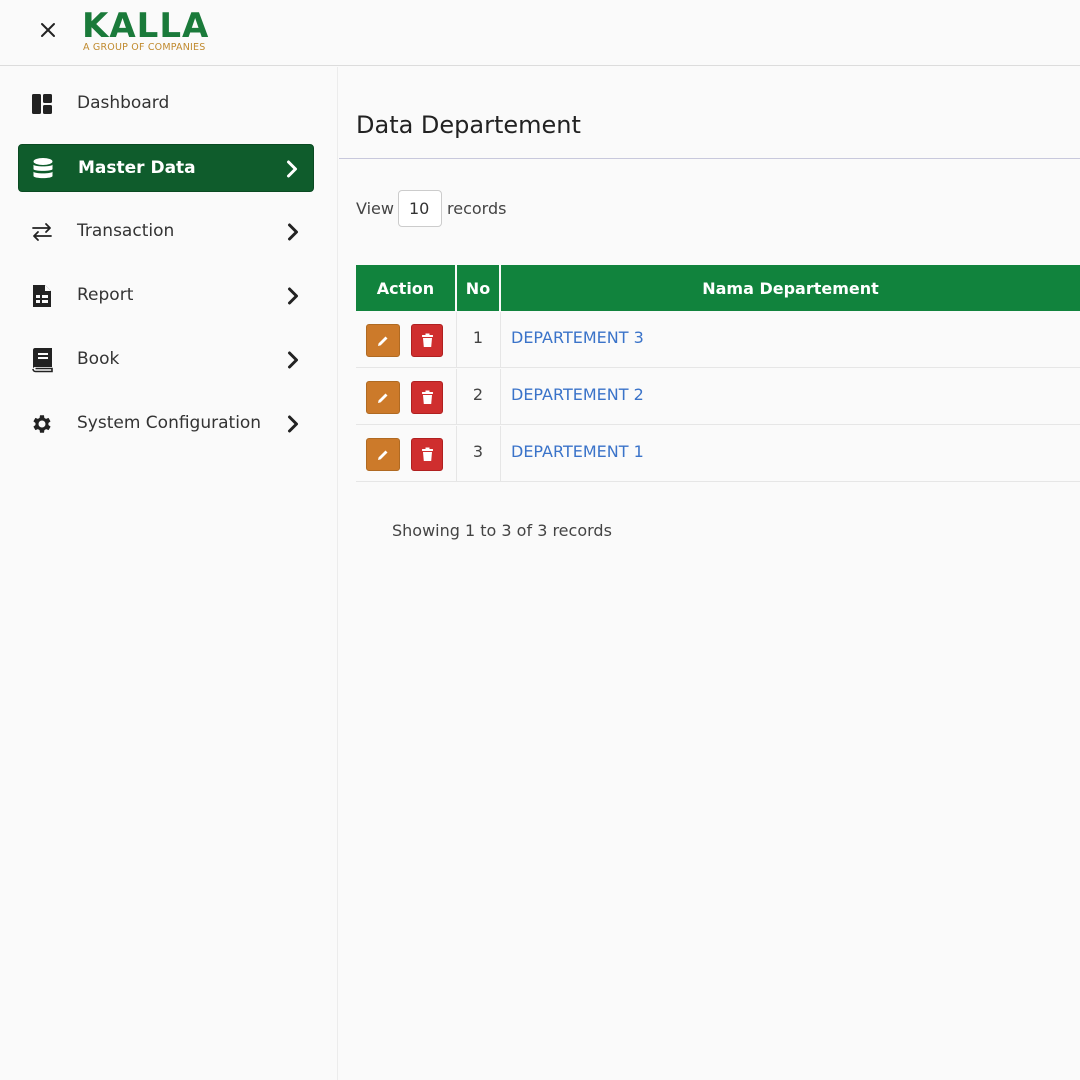 Image resolution: width=1080 pixels, height=1080 pixels. I want to click on logo-wordmark: KALLA, so click(146, 26).